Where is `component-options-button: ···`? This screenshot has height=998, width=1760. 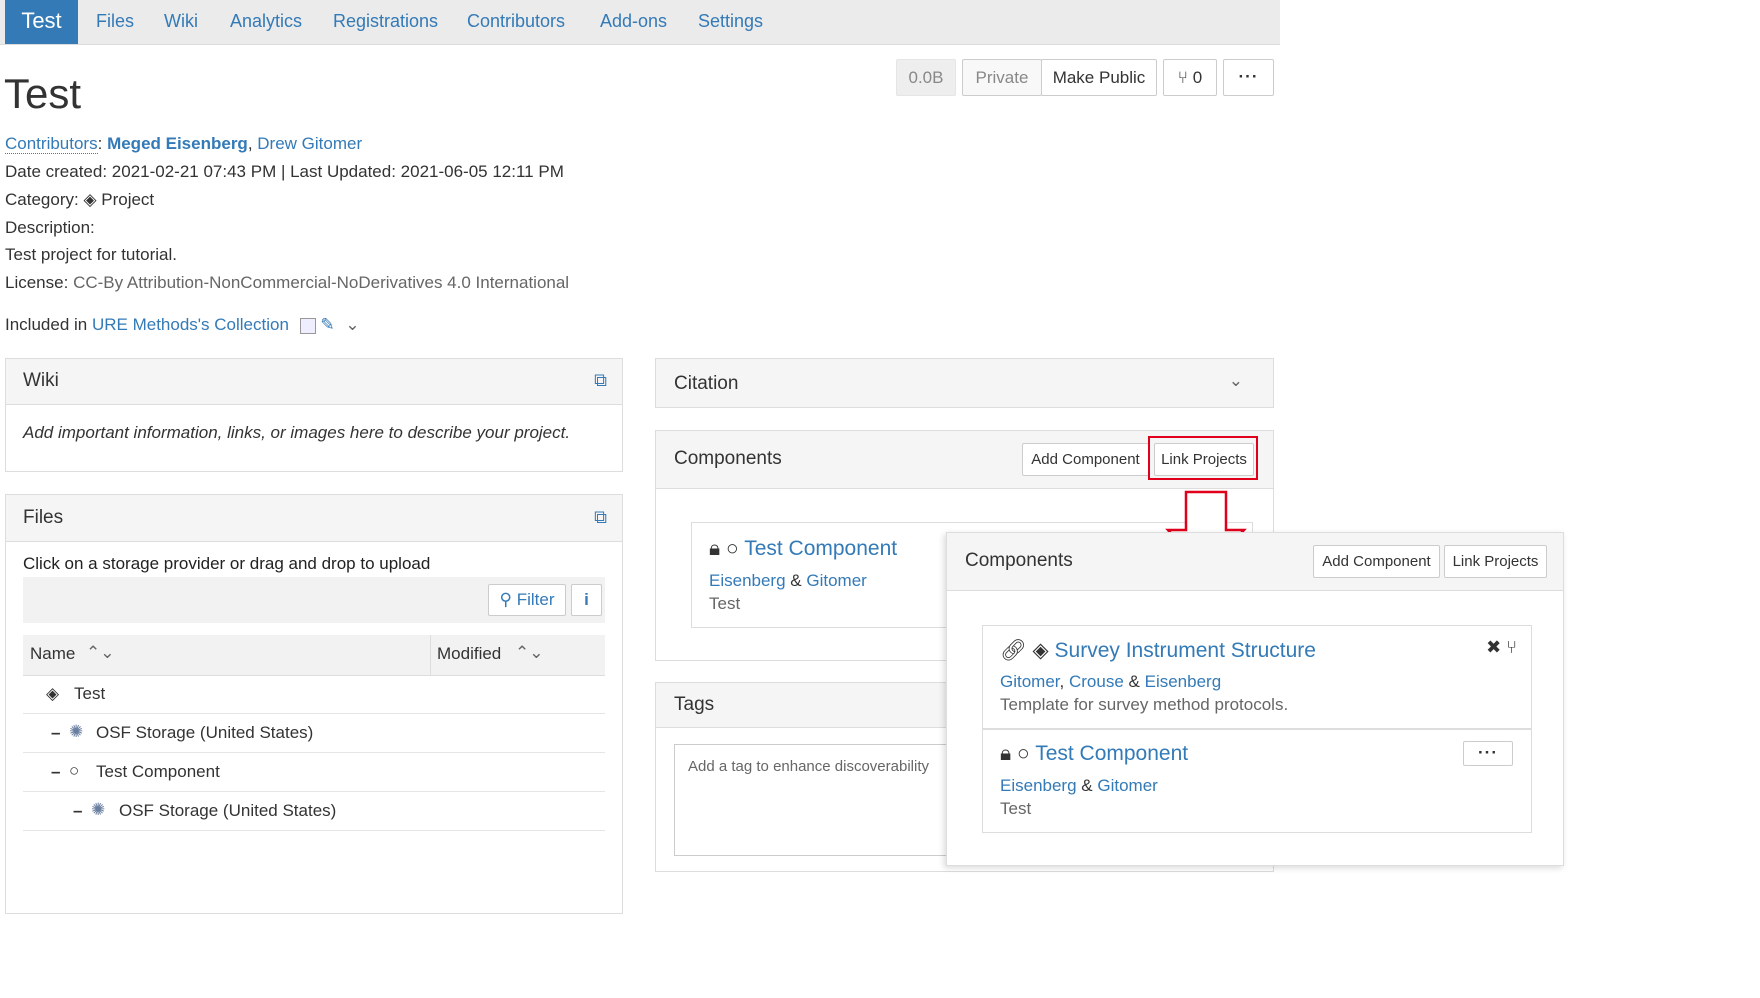 component-options-button: ··· is located at coordinates (1488, 753).